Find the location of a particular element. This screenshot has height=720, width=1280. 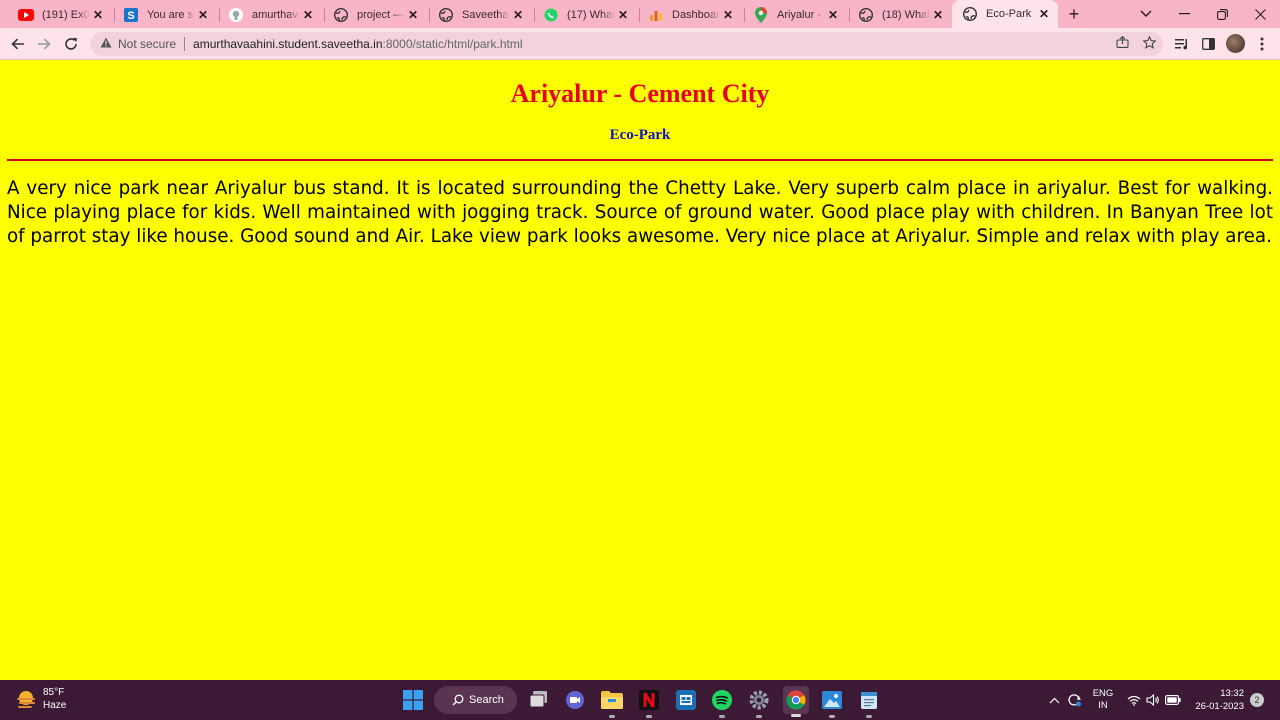

language-code: ENG is located at coordinates (1103, 693).